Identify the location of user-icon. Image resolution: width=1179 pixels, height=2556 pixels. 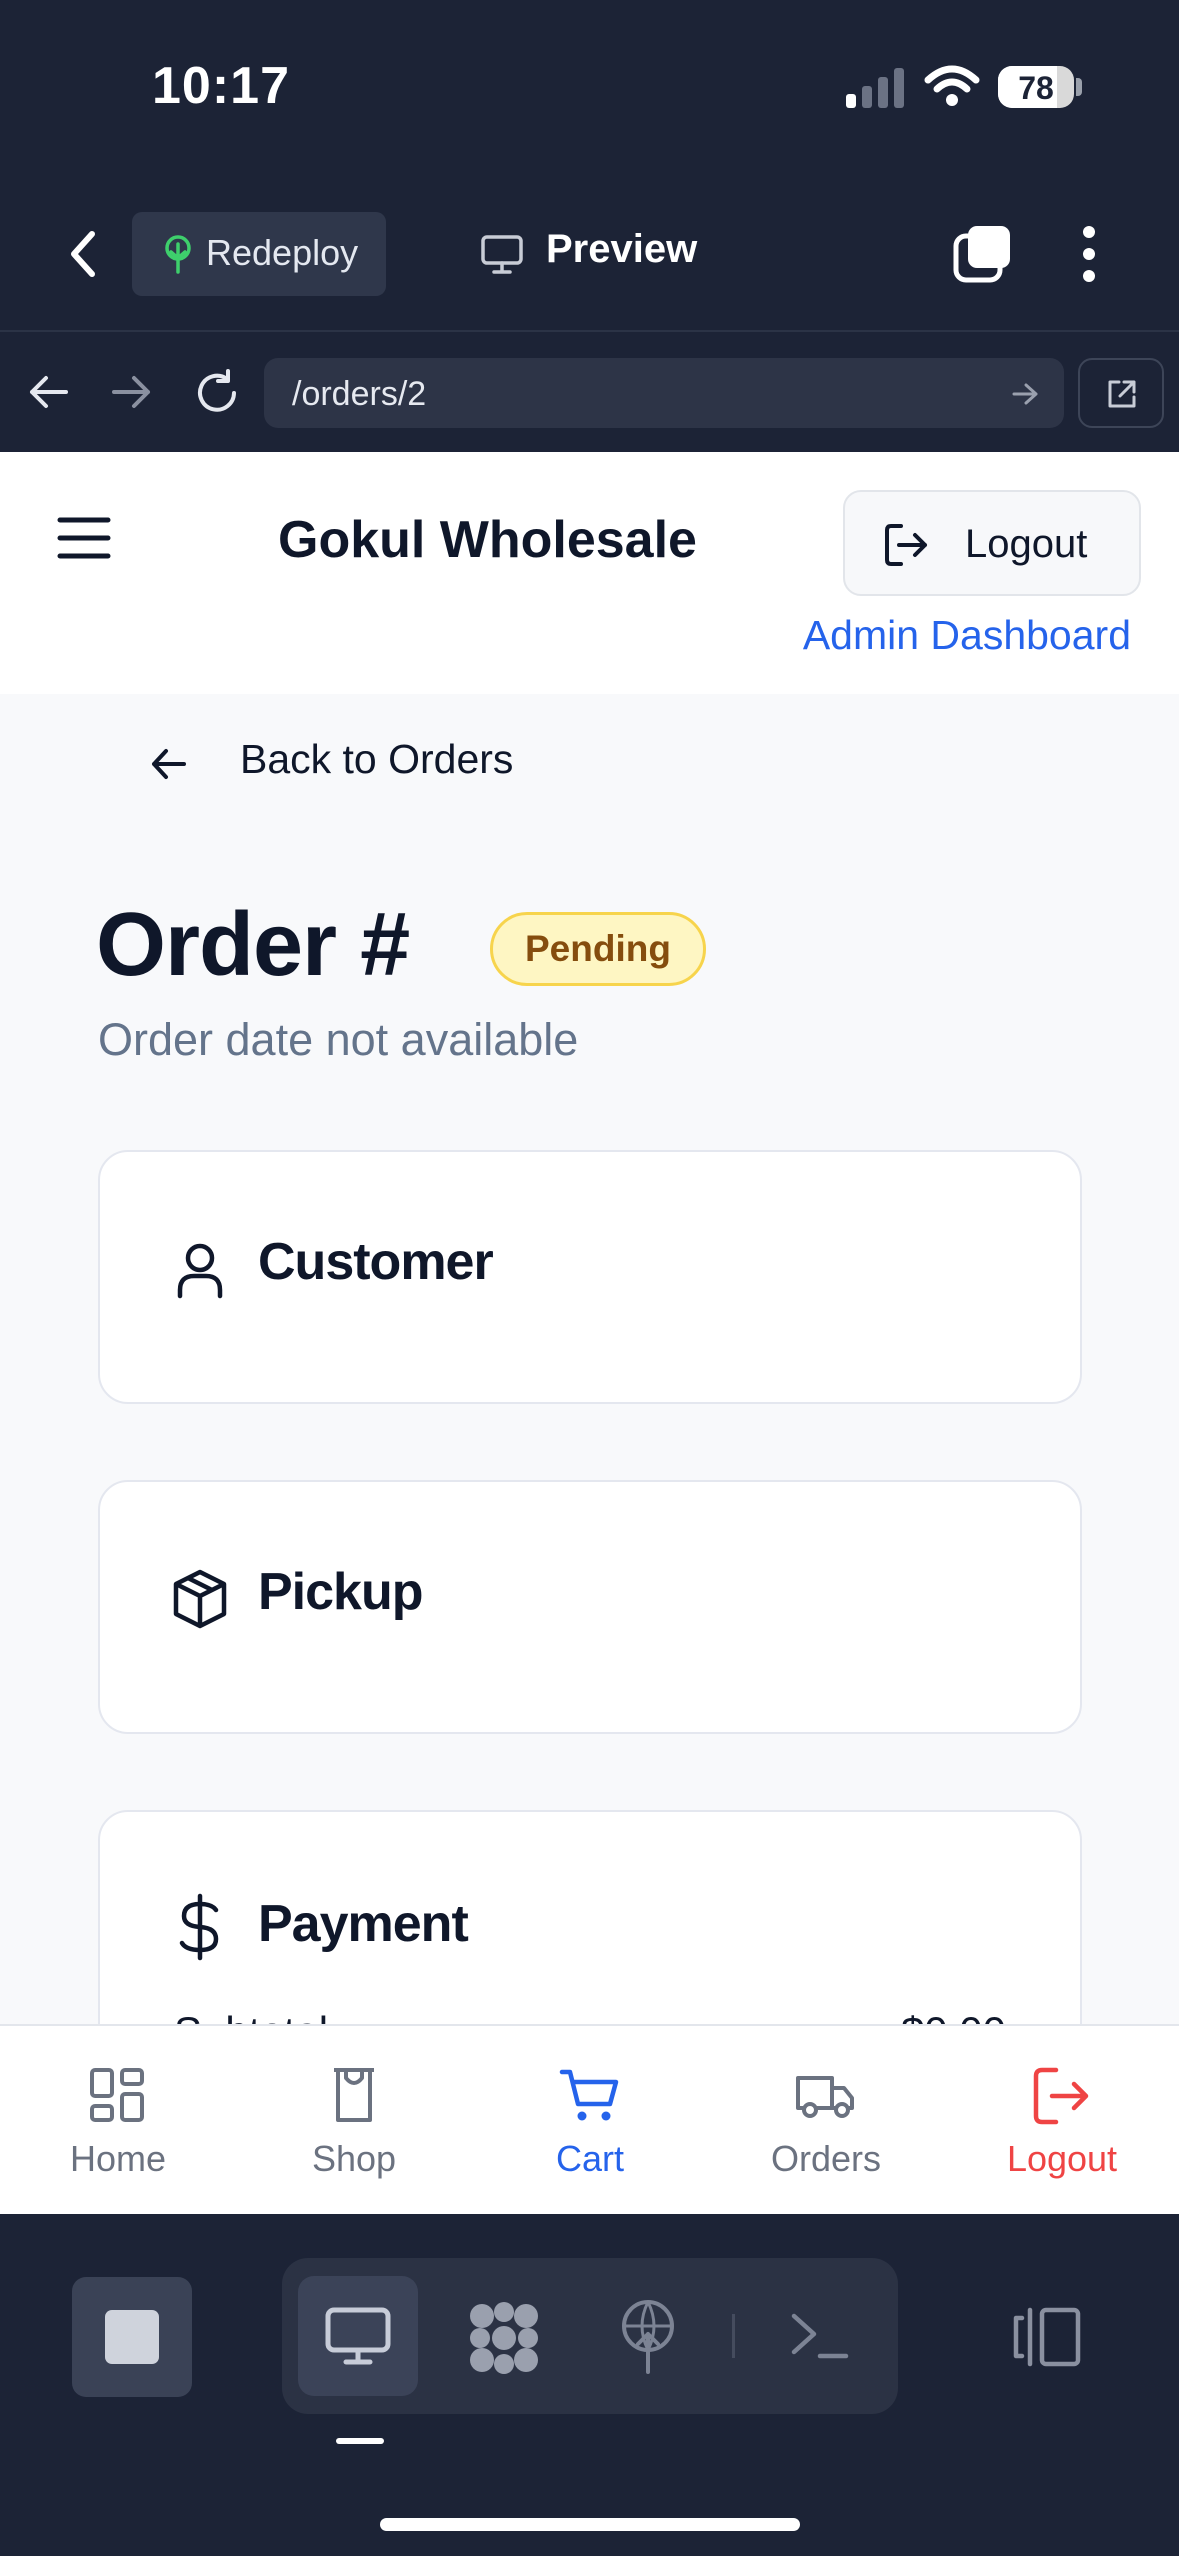
(200, 1271).